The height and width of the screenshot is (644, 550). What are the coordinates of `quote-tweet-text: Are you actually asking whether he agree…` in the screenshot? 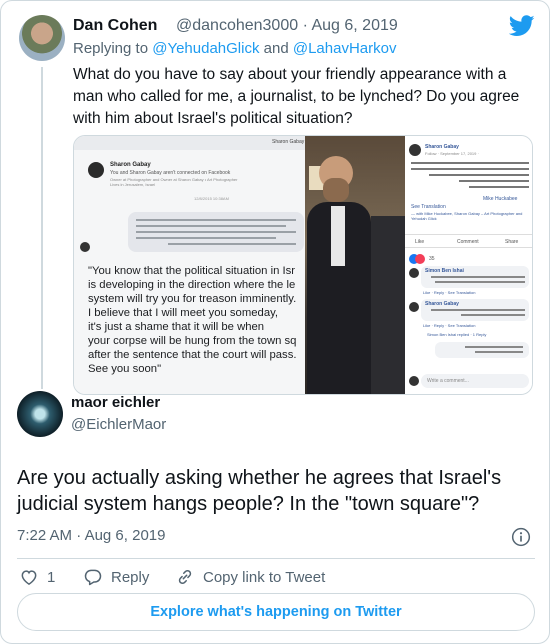 It's located at (259, 491).